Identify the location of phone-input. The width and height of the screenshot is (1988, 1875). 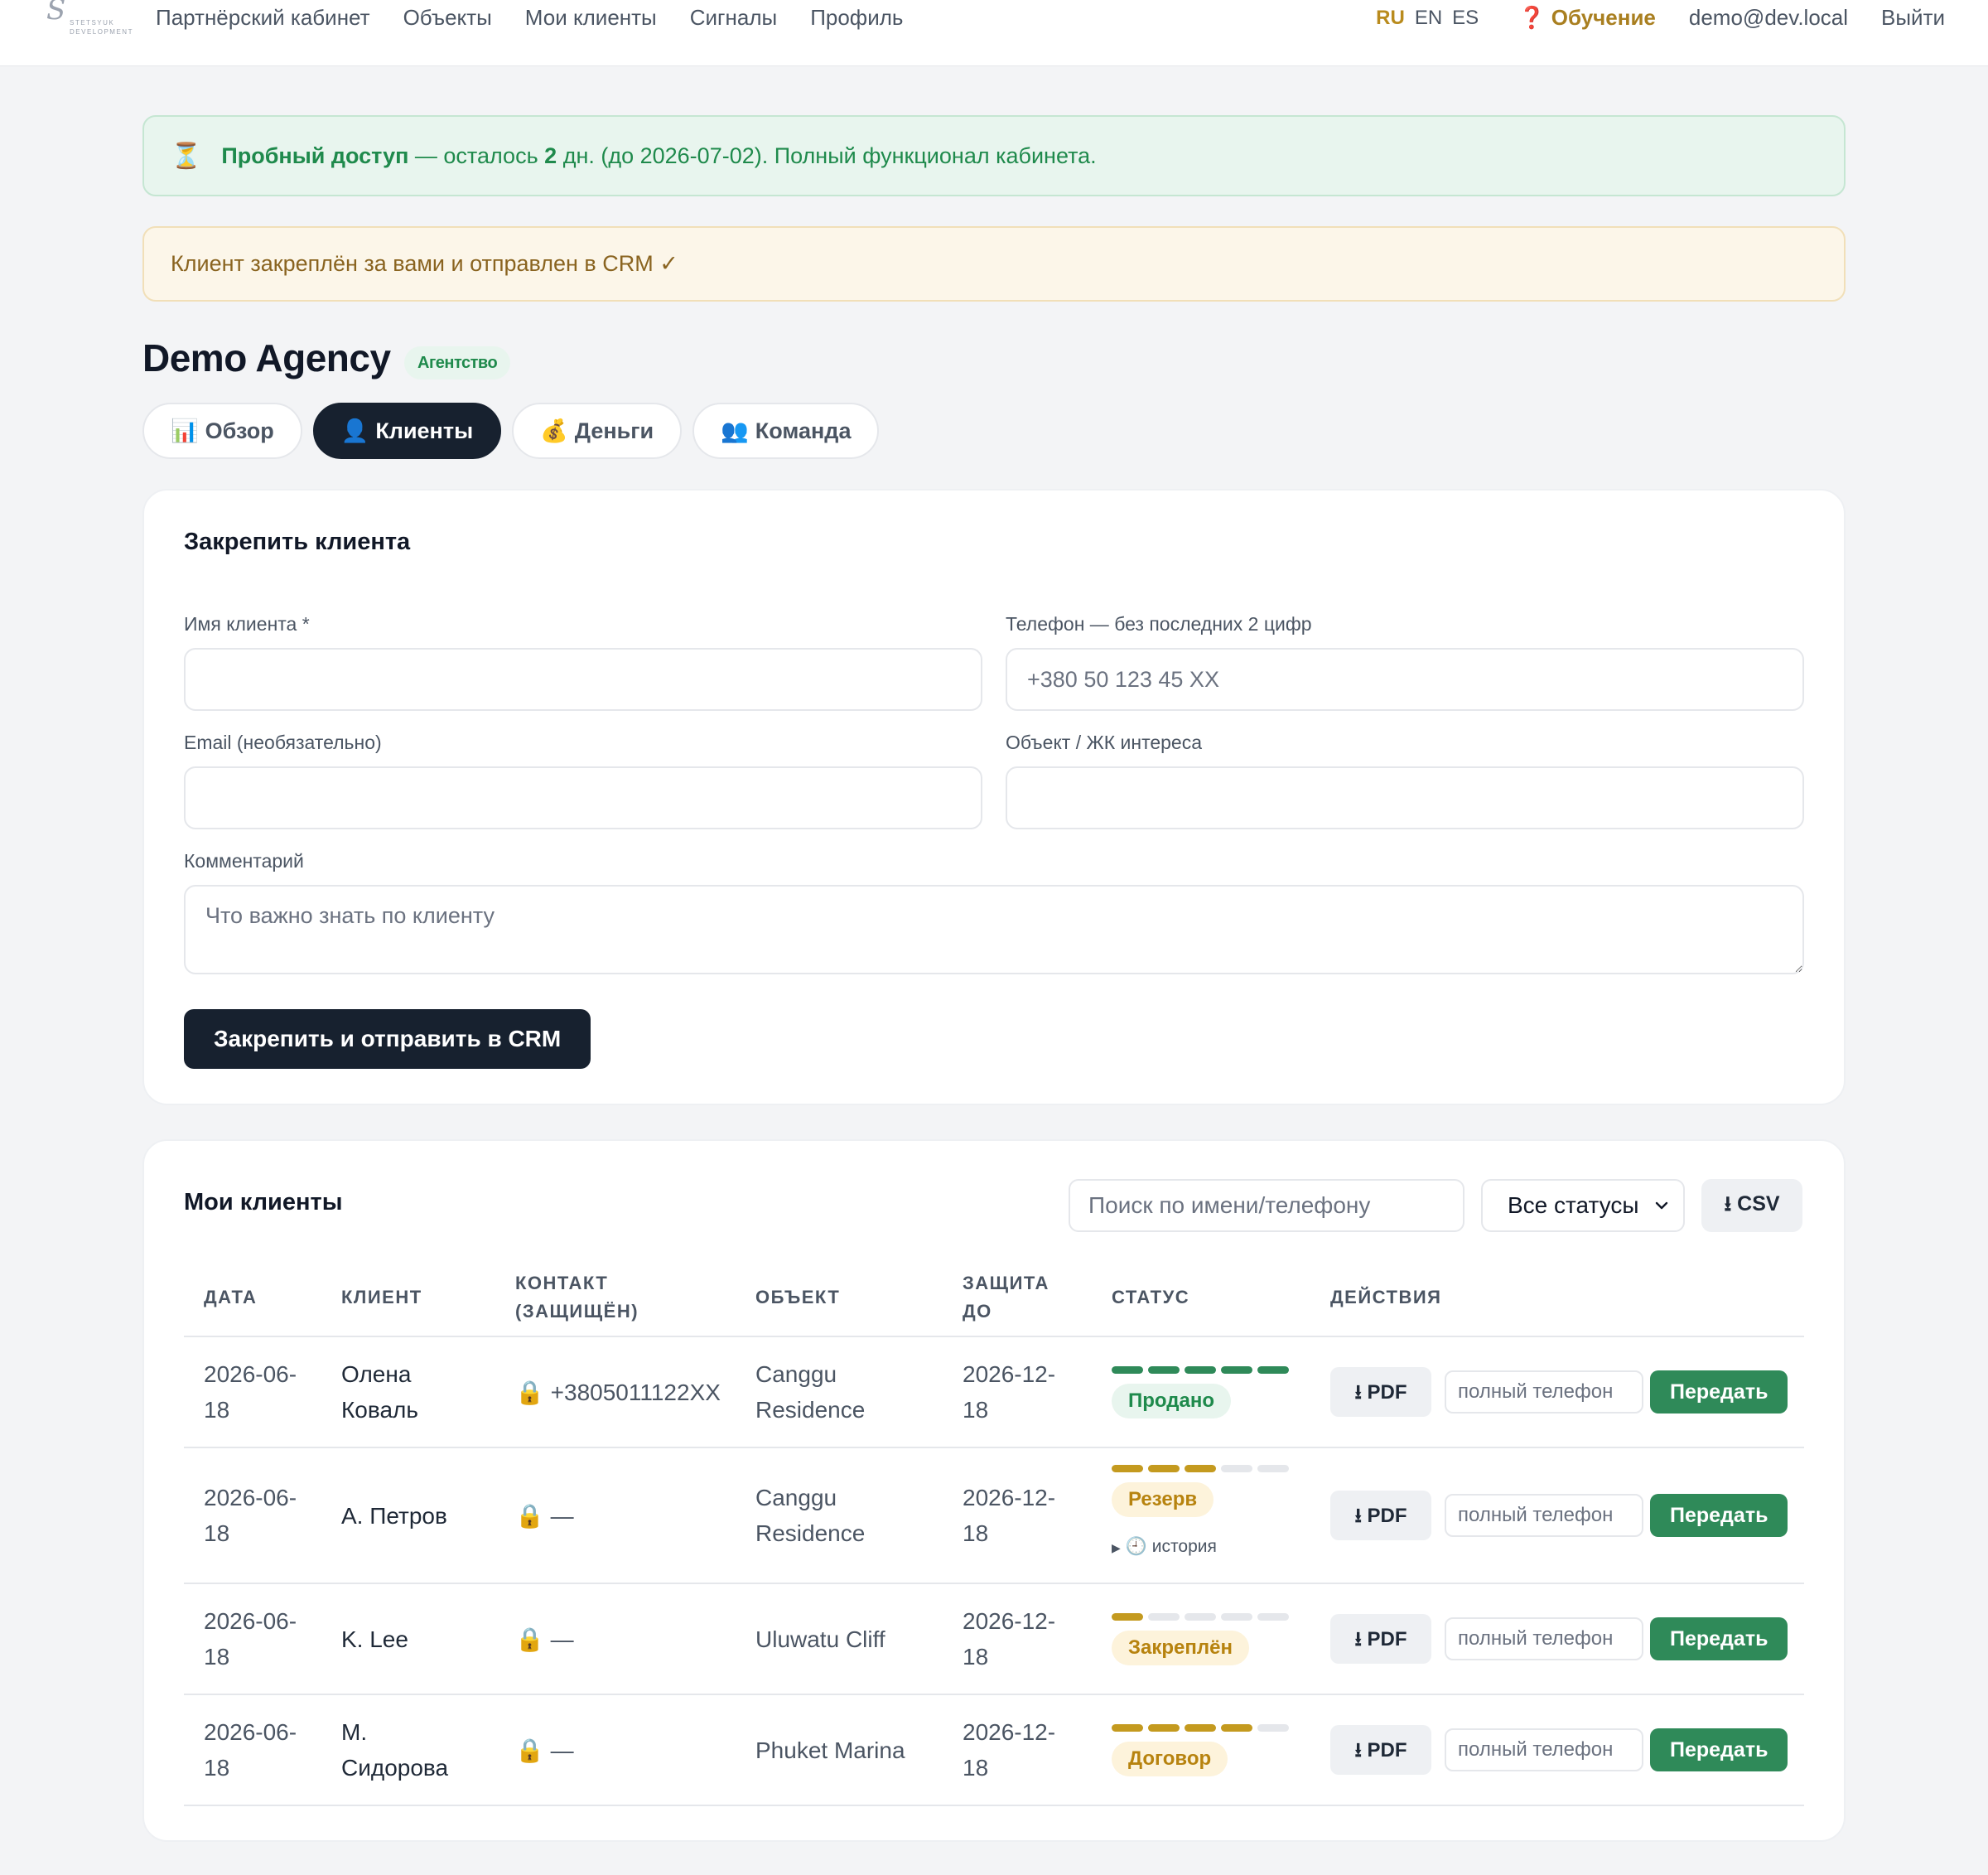
(1405, 679).